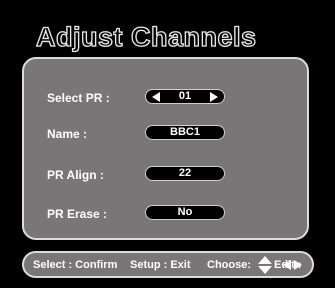 This screenshot has height=288, width=335. I want to click on pr-erase-field: No, so click(185, 212).